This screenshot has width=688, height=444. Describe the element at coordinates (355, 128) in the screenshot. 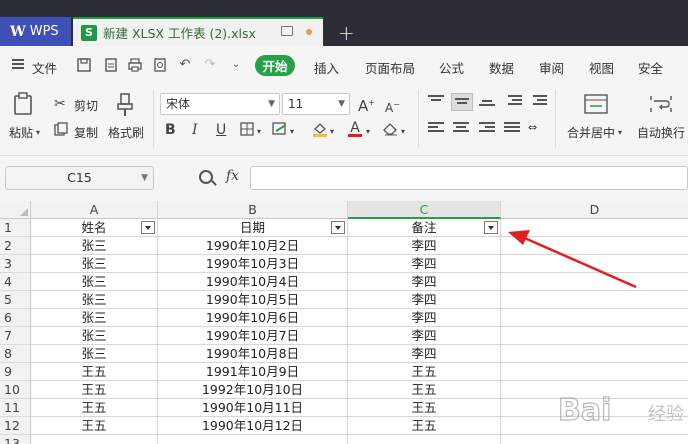

I see `font-color-icon: A` at that location.